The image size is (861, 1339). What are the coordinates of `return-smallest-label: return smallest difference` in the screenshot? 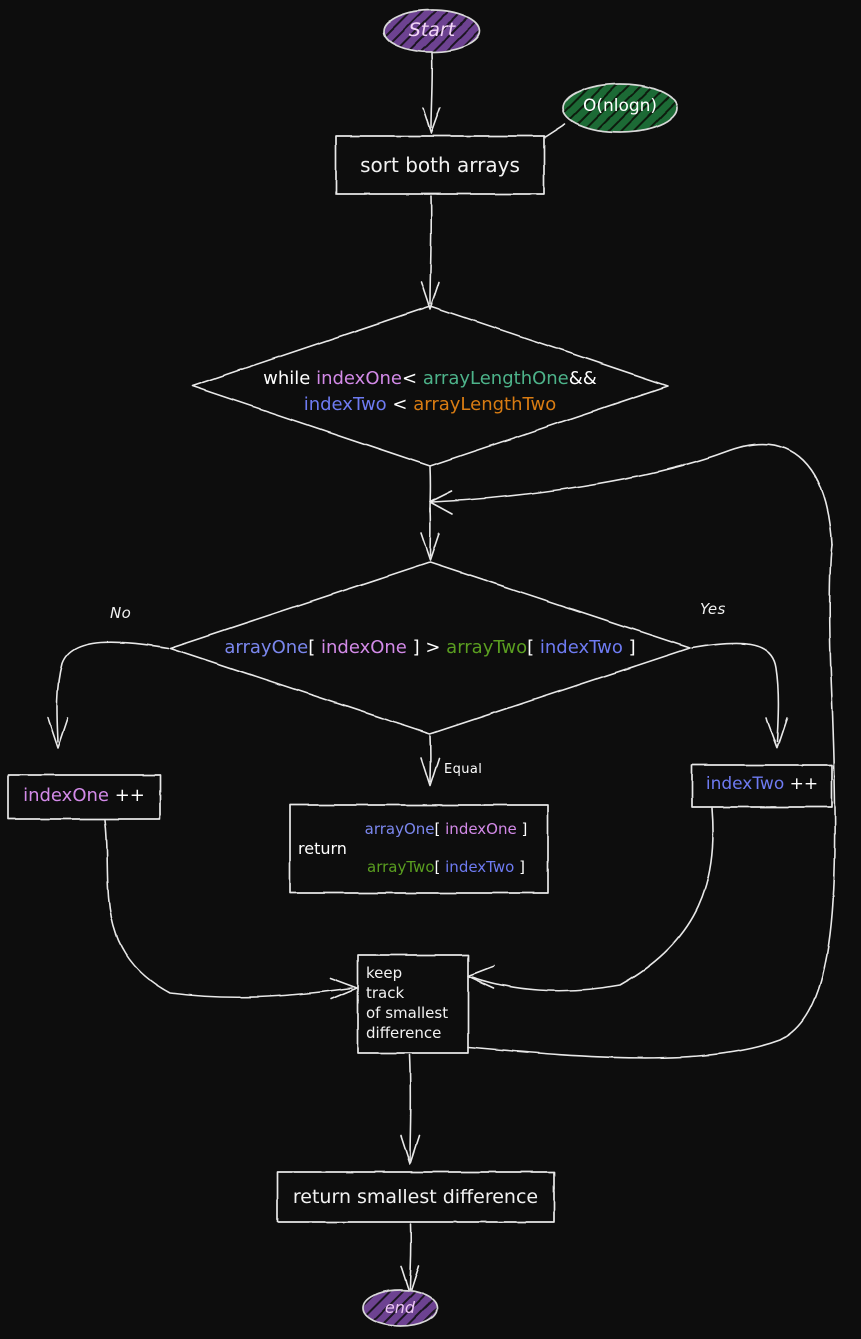 It's located at (415, 1197).